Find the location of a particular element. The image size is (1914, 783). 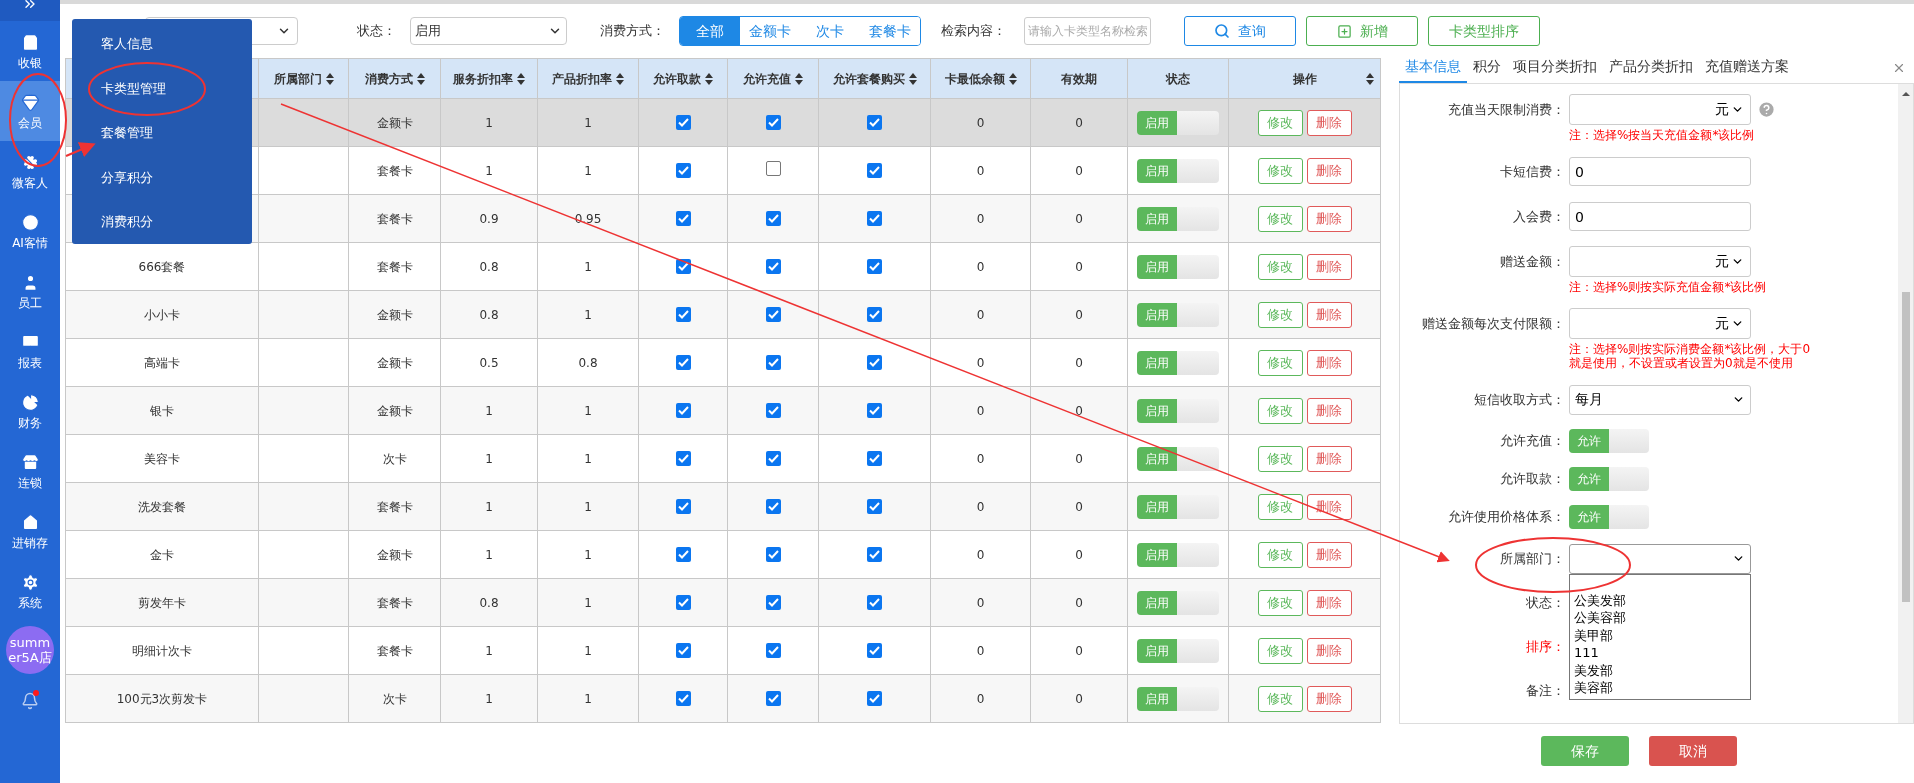

method-label: 消费方式： is located at coordinates (632, 31).